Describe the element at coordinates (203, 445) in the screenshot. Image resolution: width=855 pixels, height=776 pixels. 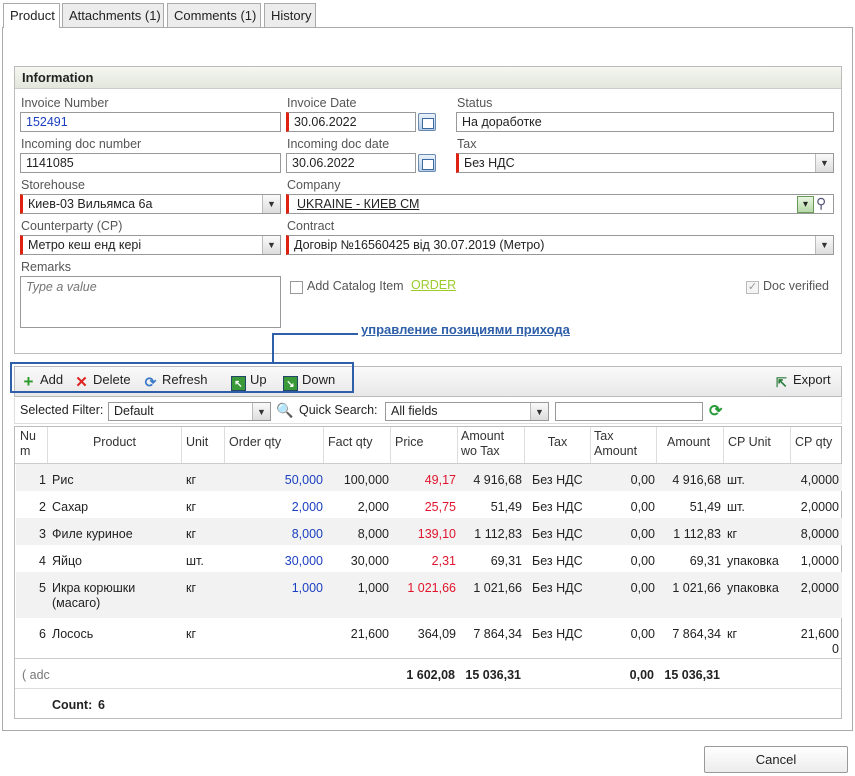
I see `column-header-unit: Unit` at that location.